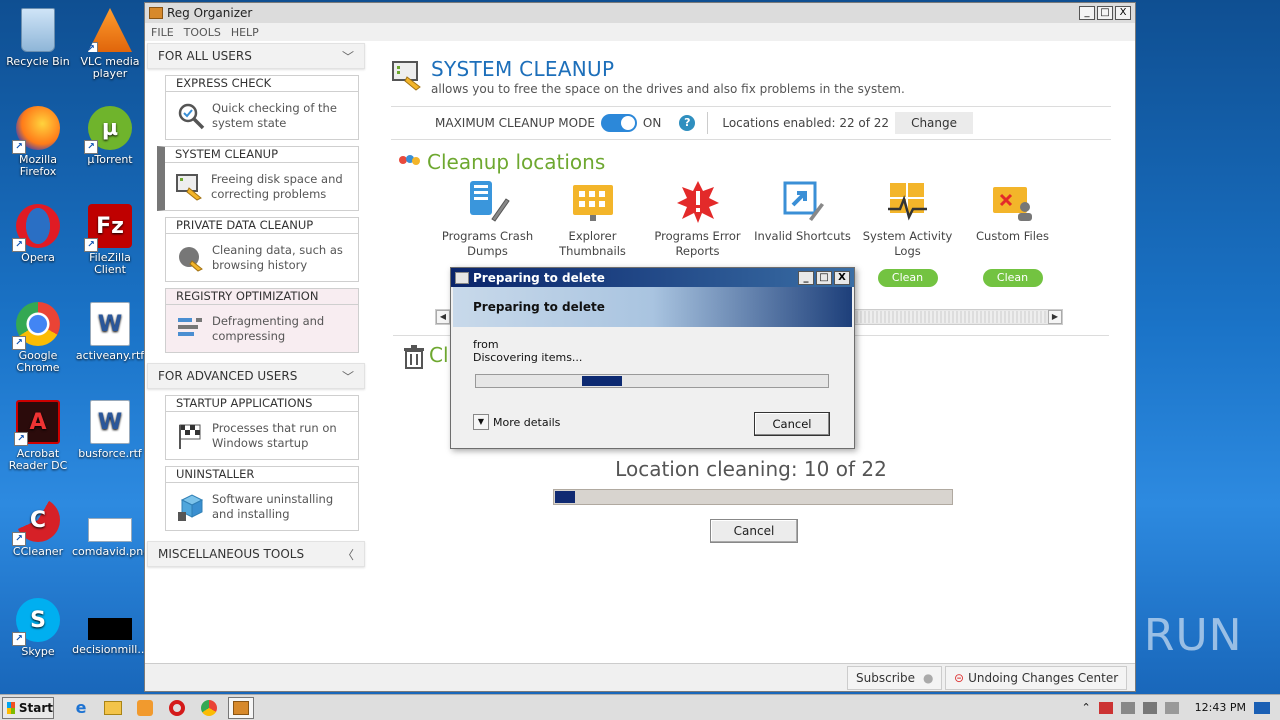  Describe the element at coordinates (38, 436) in the screenshot. I see `desktop-icon-acrobat: A ↗ Acrobat Reader DC` at that location.